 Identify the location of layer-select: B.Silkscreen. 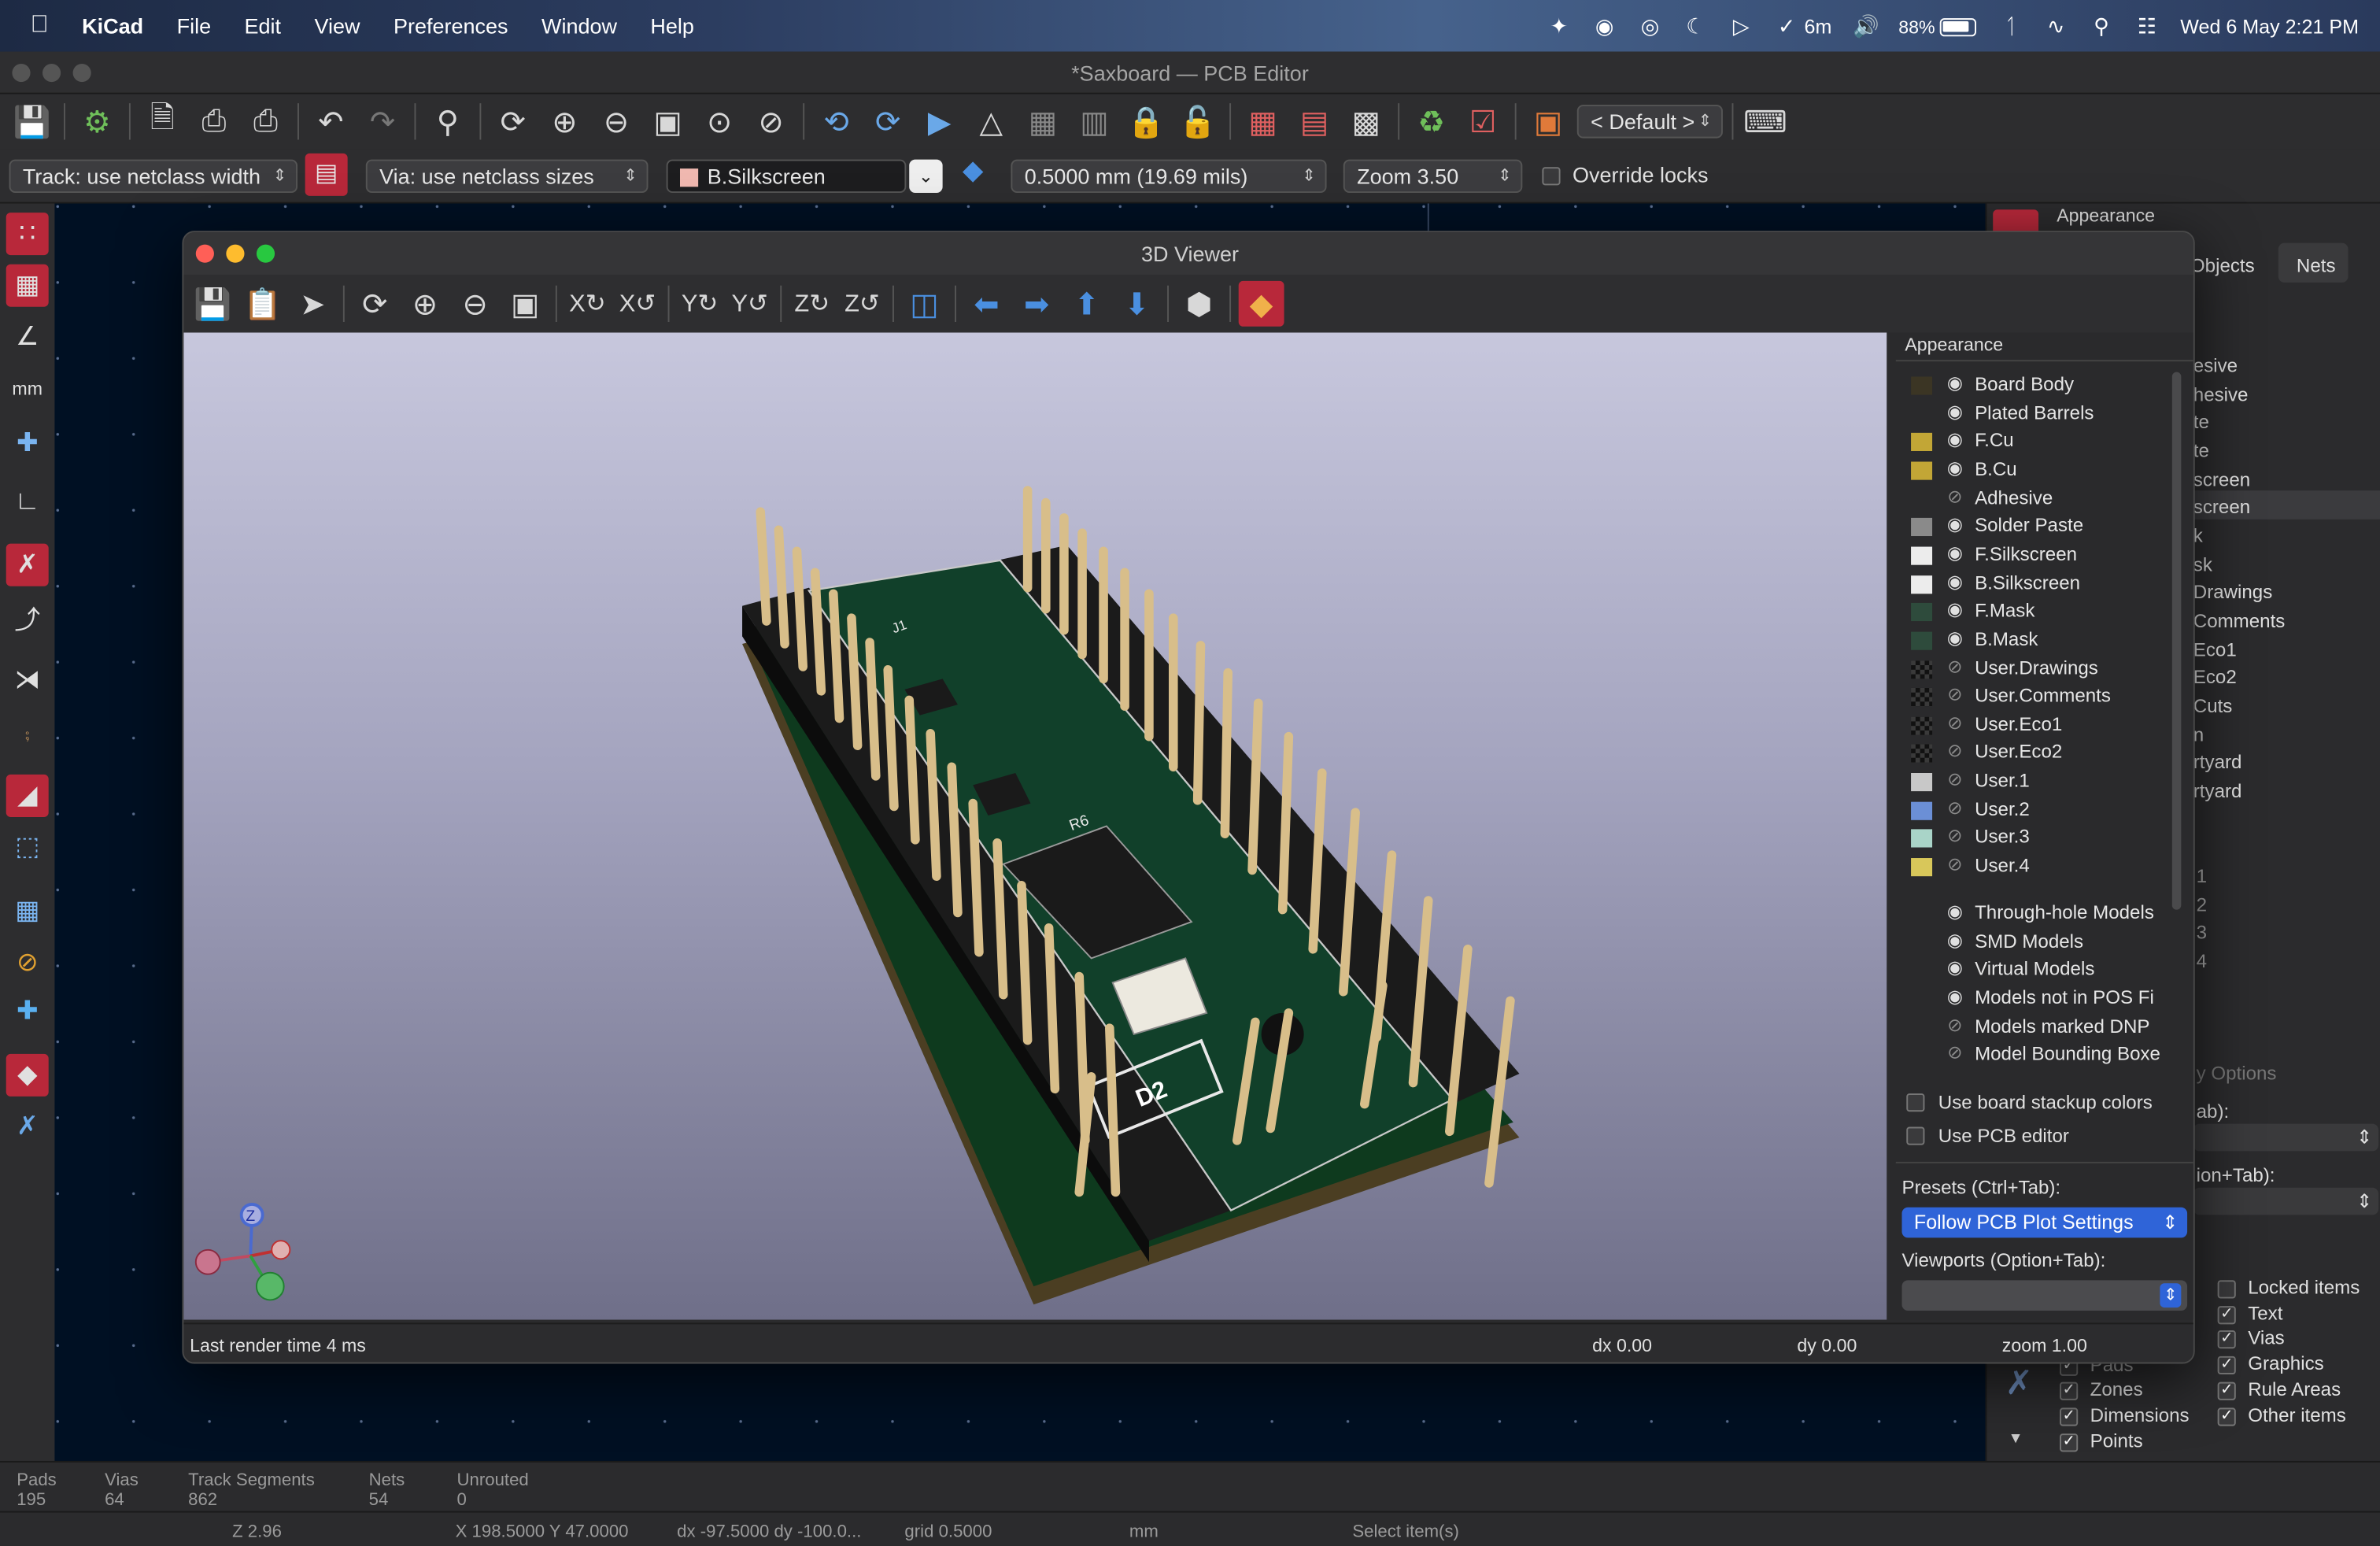
(786, 176).